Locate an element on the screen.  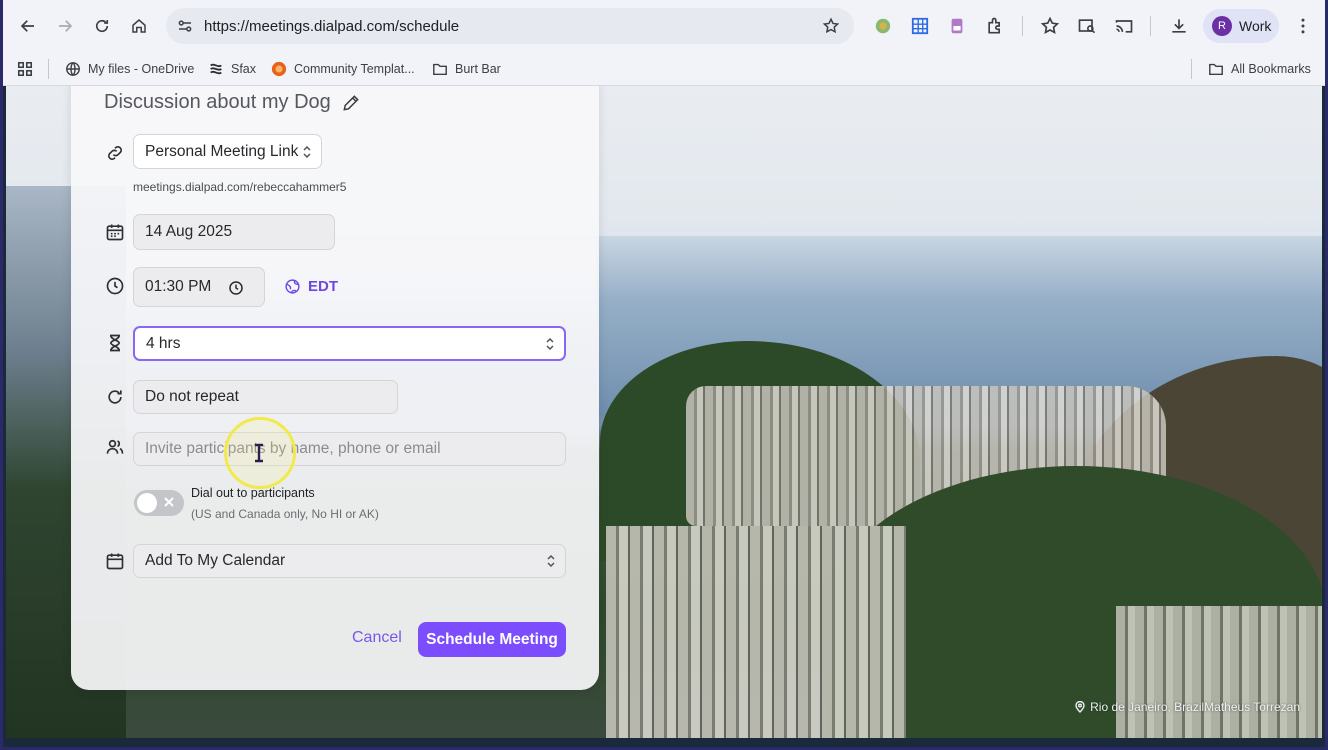
bookmark-sfax: Sfax is located at coordinates (232, 69).